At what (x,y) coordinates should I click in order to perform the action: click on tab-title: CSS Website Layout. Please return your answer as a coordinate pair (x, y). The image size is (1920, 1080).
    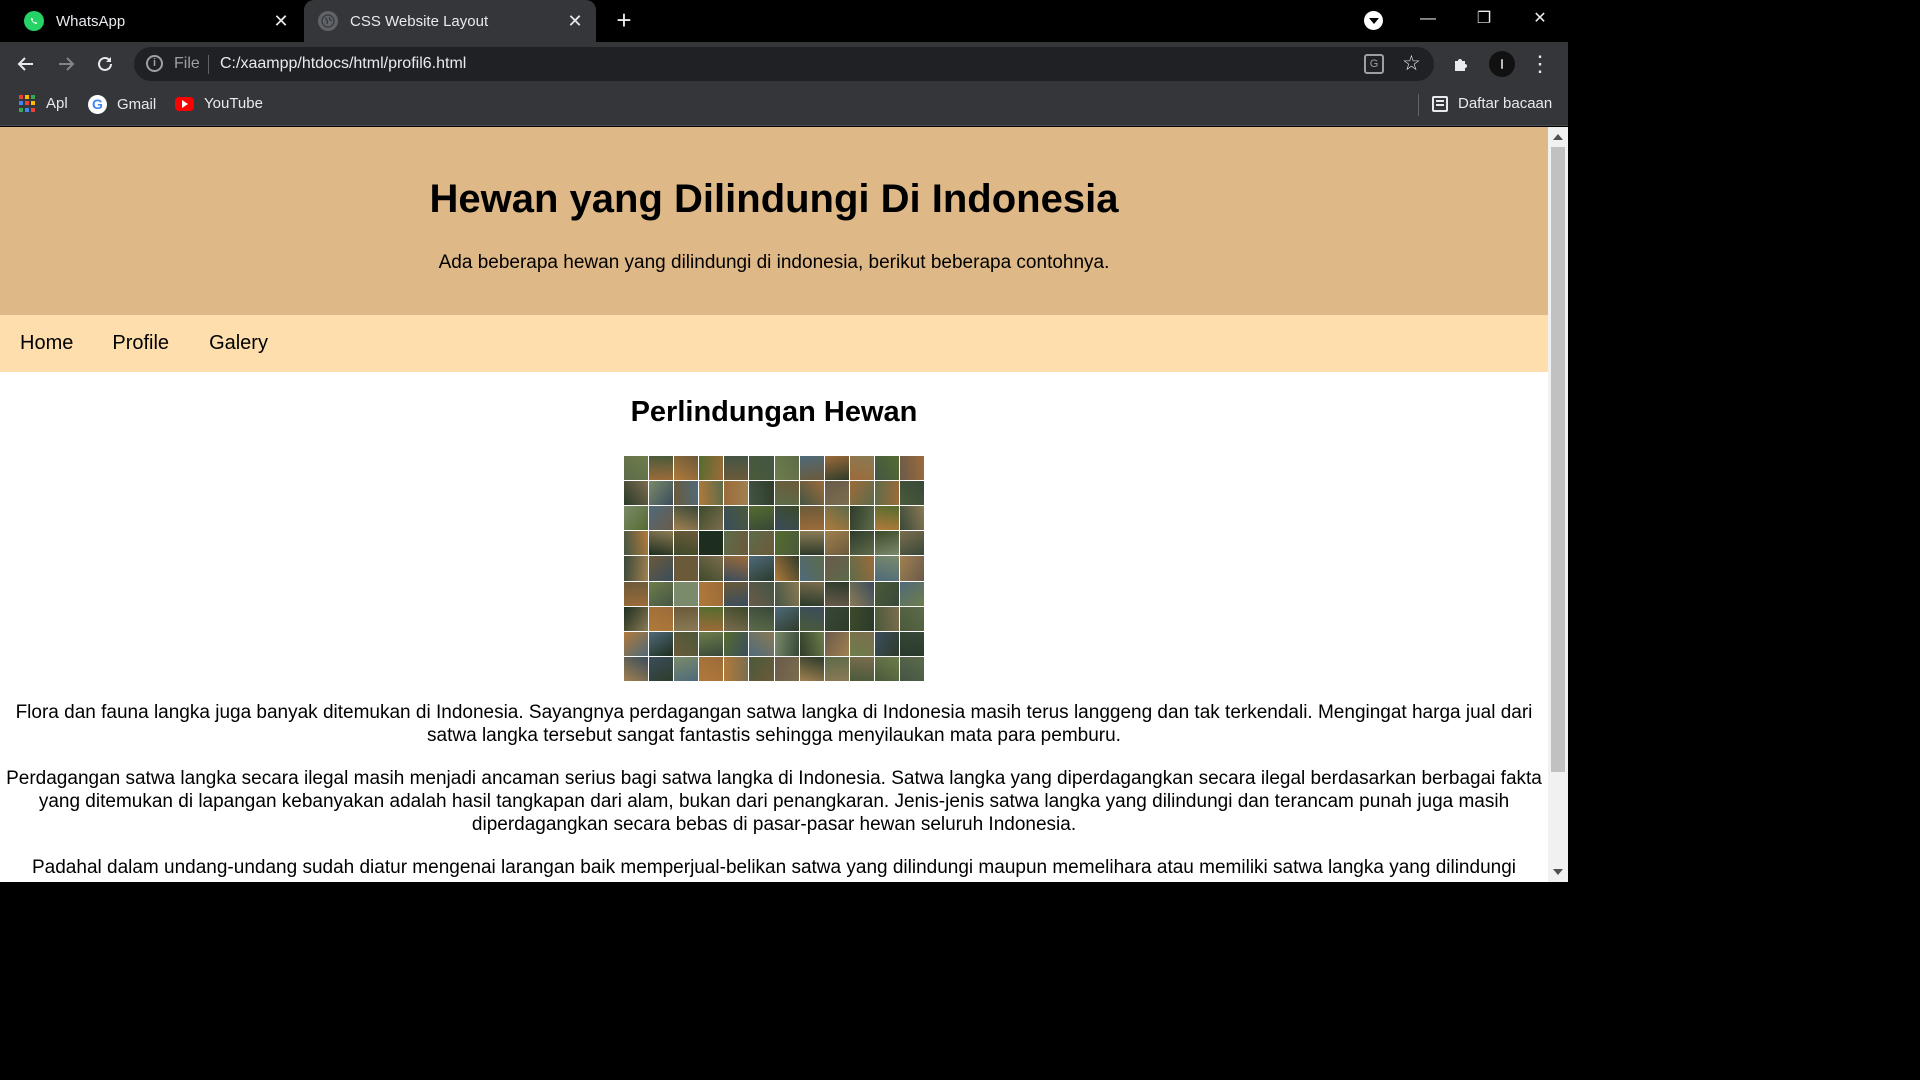
    Looking at the image, I should click on (419, 21).